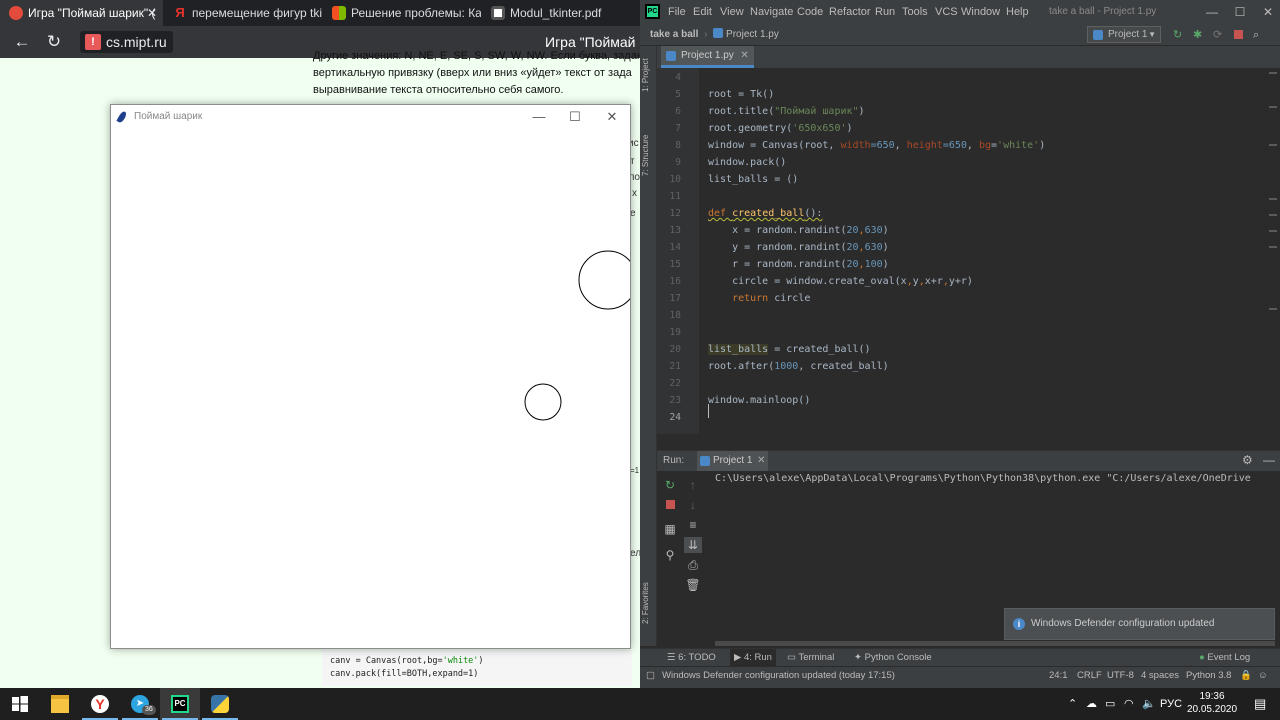 The height and width of the screenshot is (720, 1280). Describe the element at coordinates (561, 13) in the screenshot. I see `browser-tab-pdf: Modul_tkinter.pdf` at that location.